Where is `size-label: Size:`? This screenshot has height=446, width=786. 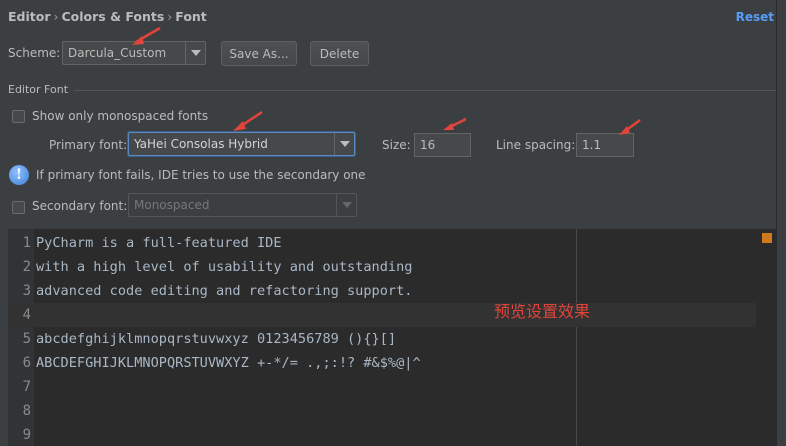
size-label: Size: is located at coordinates (396, 145).